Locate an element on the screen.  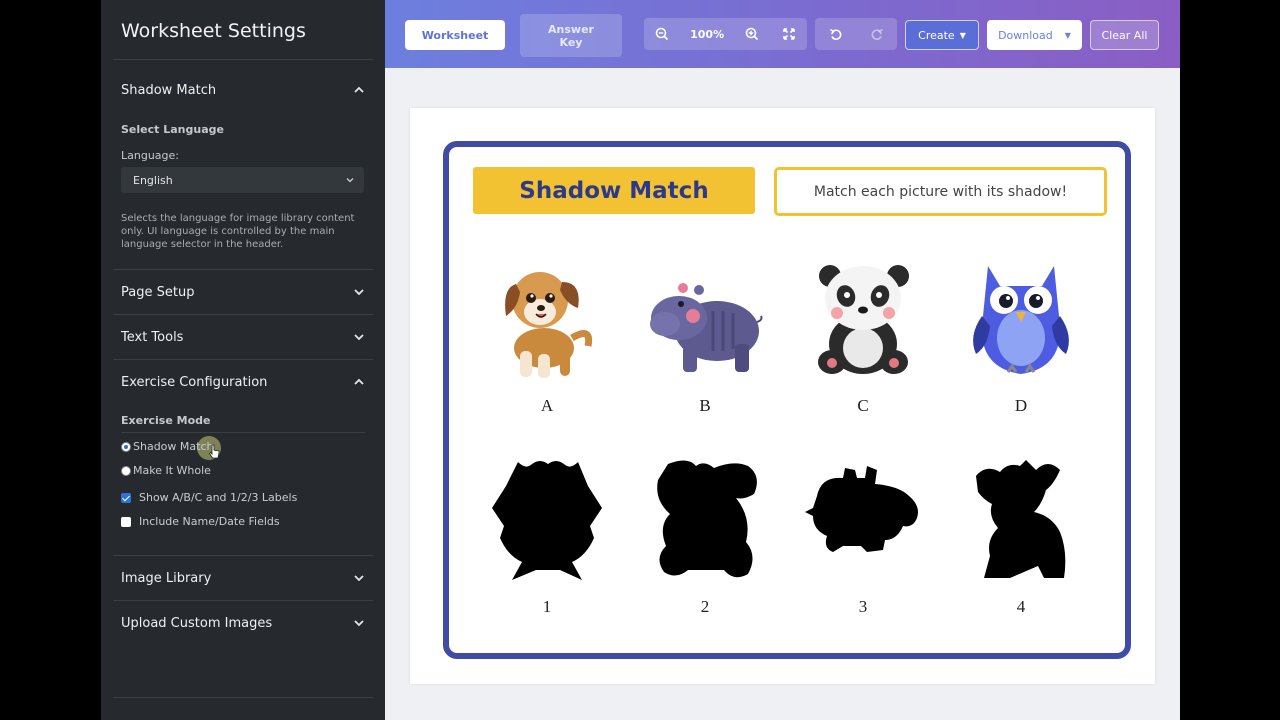
shadow-label: 1 is located at coordinates (547, 606).